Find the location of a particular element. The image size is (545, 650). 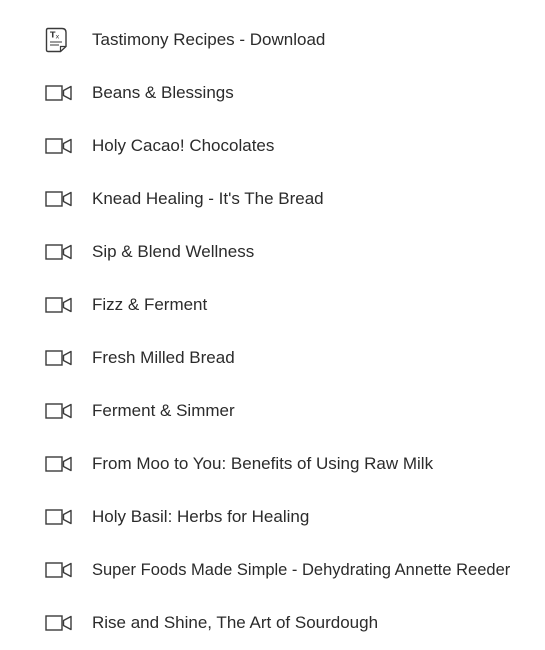

lesson-title: Knead Healing - It's The Bread is located at coordinates (208, 199).